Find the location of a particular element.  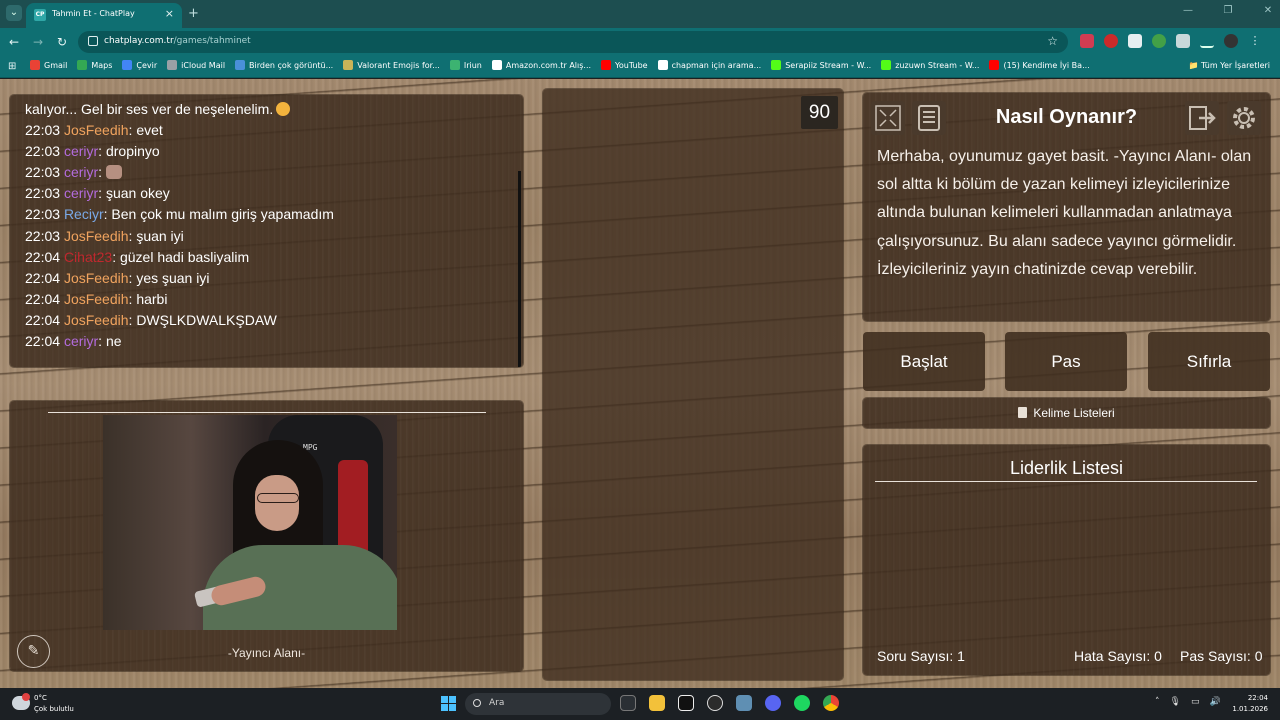

clock: 22:04 1.01.2026 is located at coordinates (1250, 704).